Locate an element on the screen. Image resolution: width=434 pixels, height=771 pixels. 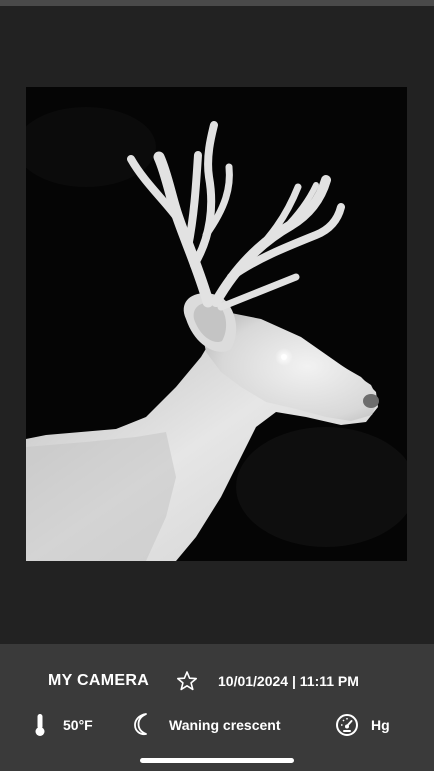
temperature-value: 50°F is located at coordinates (78, 725).